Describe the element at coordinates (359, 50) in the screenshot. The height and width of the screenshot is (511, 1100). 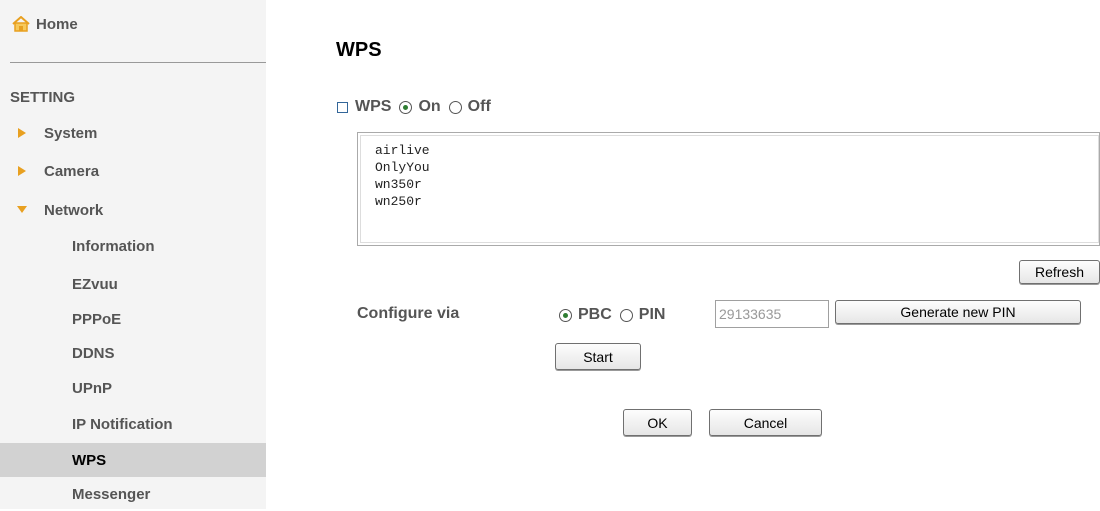
I see `page-title: WPS` at that location.